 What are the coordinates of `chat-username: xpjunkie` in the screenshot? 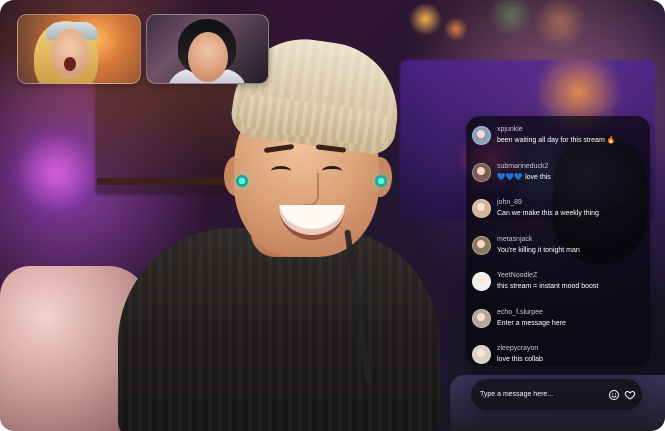 It's located at (510, 129).